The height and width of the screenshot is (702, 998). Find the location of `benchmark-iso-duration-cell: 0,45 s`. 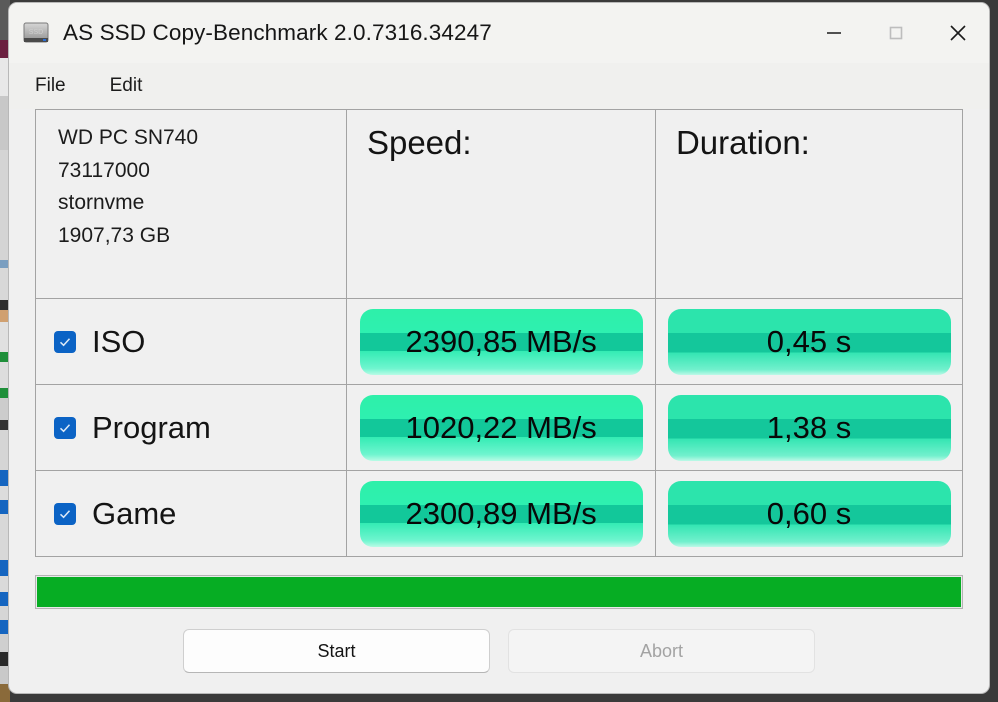

benchmark-iso-duration-cell: 0,45 s is located at coordinates (809, 342).